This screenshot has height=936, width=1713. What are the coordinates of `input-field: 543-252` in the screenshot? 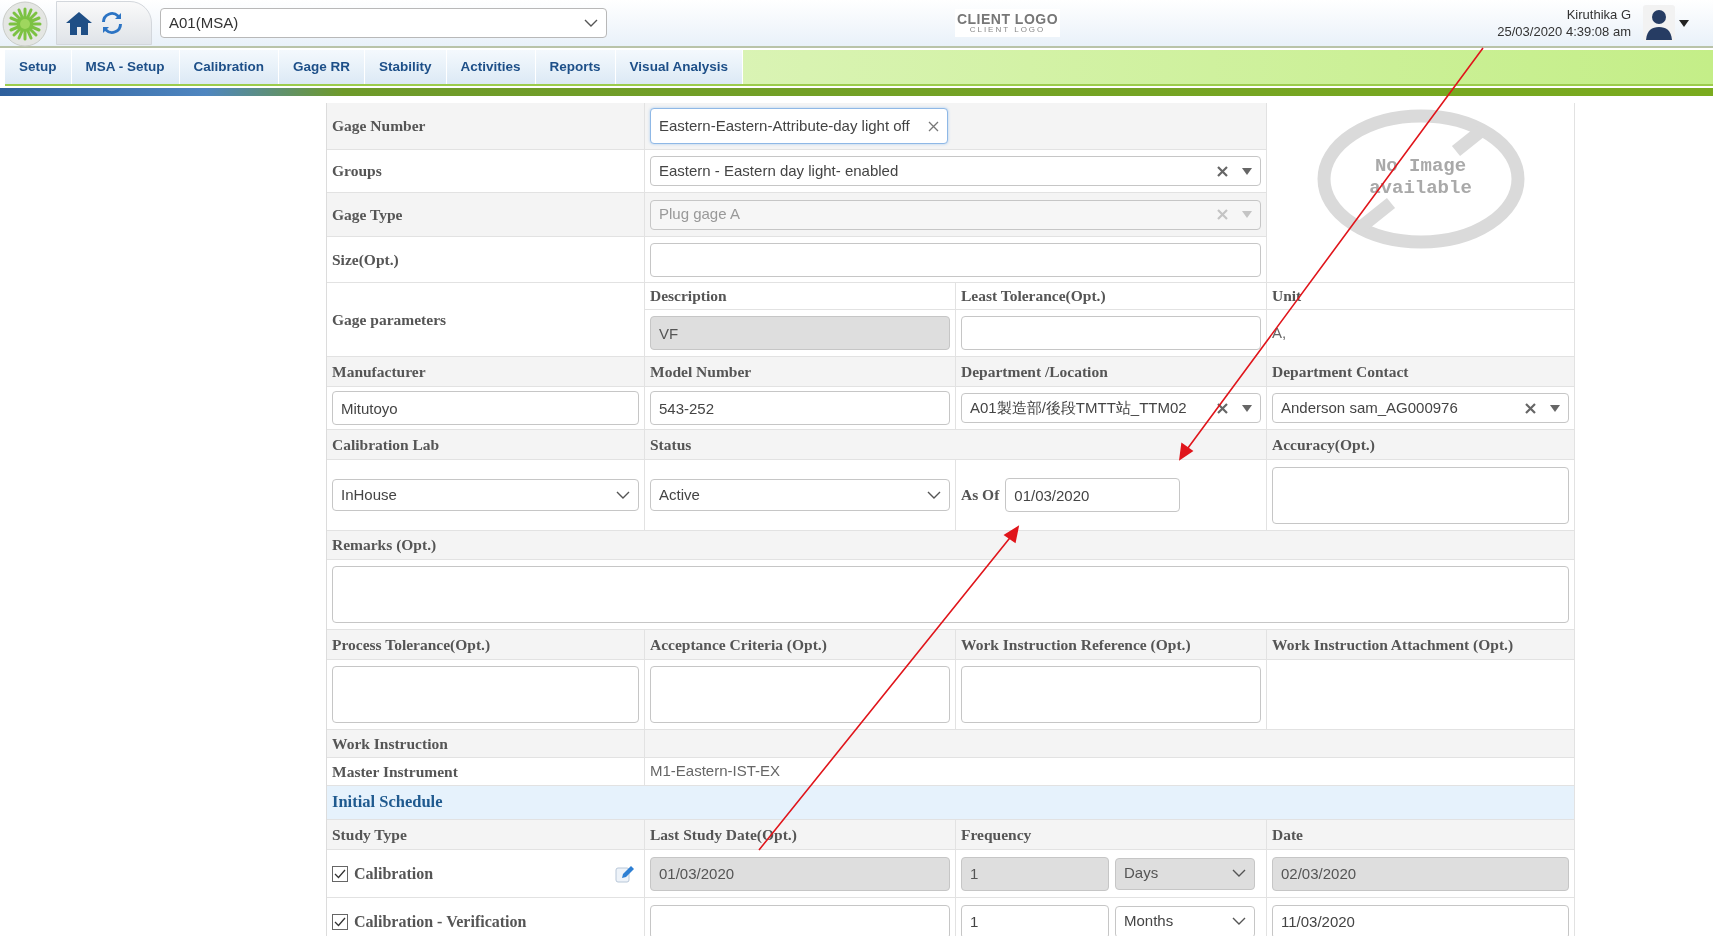 It's located at (800, 408).